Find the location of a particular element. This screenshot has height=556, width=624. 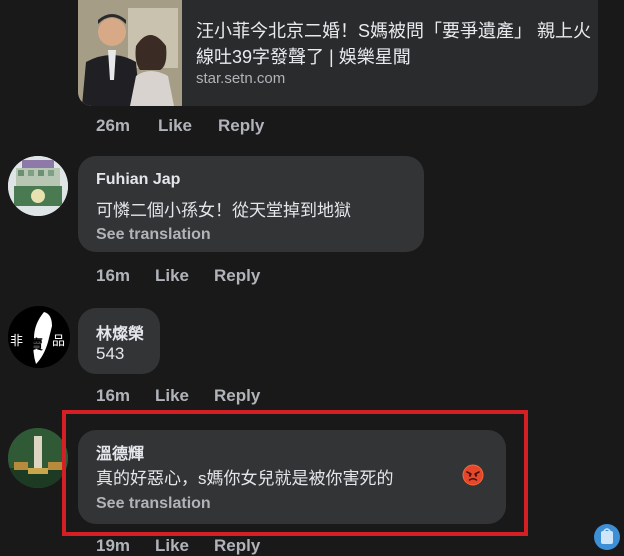

comment-time: 19m is located at coordinates (113, 545).